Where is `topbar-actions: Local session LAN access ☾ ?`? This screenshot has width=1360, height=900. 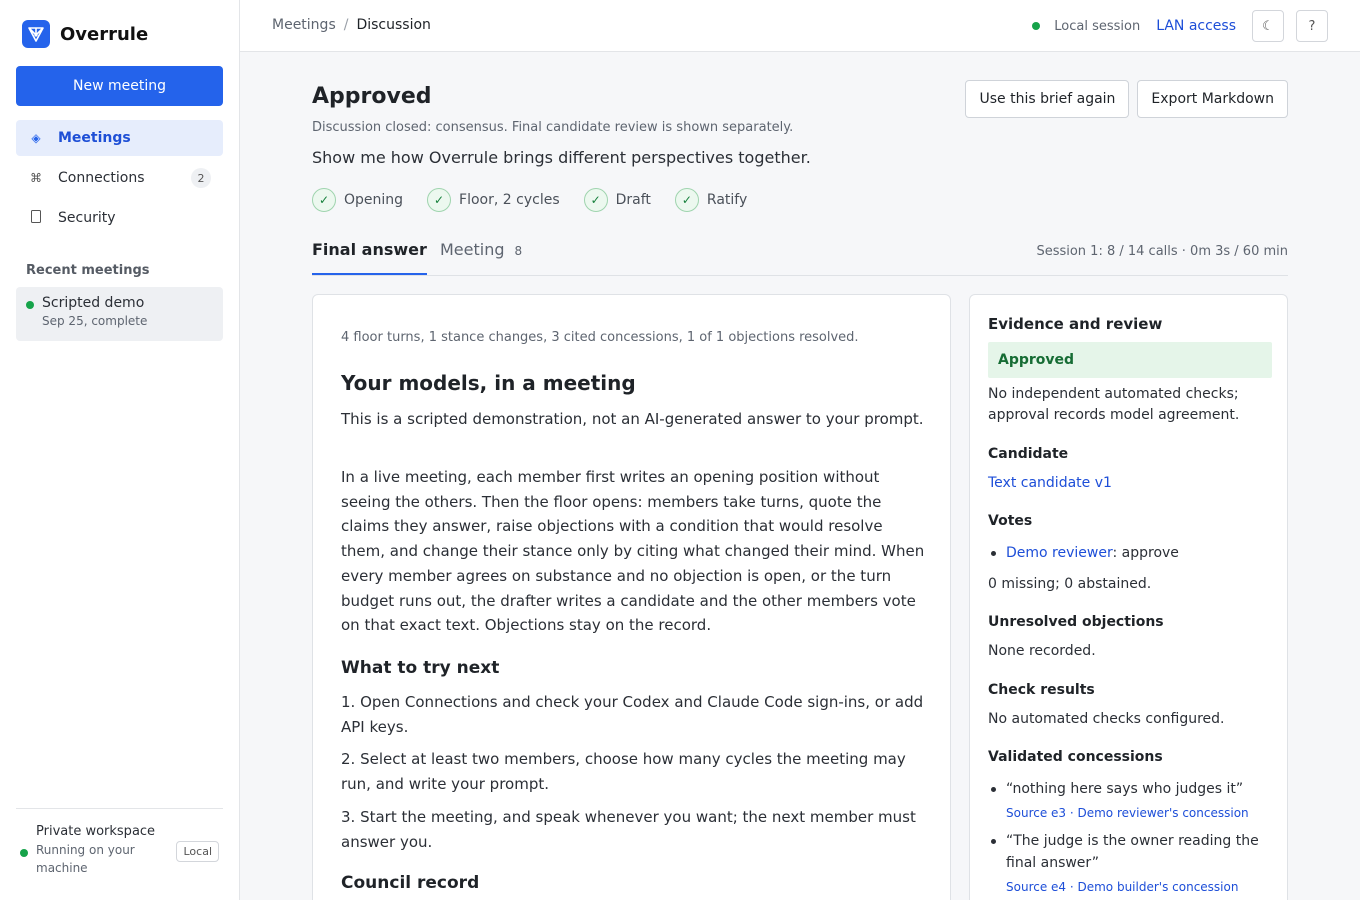 topbar-actions: Local session LAN access ☾ ? is located at coordinates (1180, 26).